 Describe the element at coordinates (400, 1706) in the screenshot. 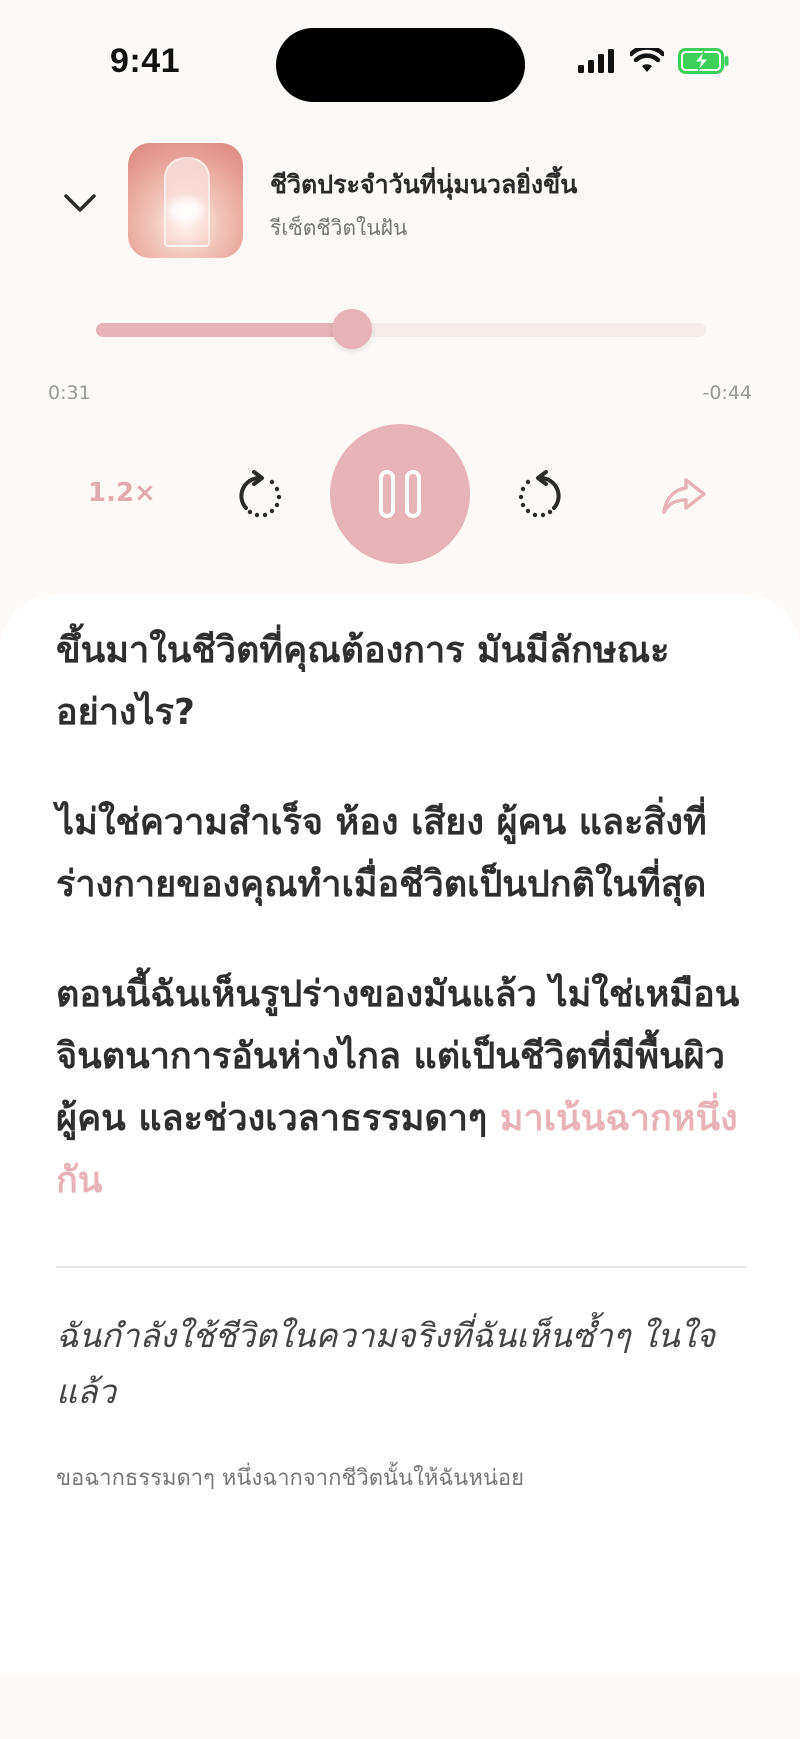

I see `bottom-area` at that location.